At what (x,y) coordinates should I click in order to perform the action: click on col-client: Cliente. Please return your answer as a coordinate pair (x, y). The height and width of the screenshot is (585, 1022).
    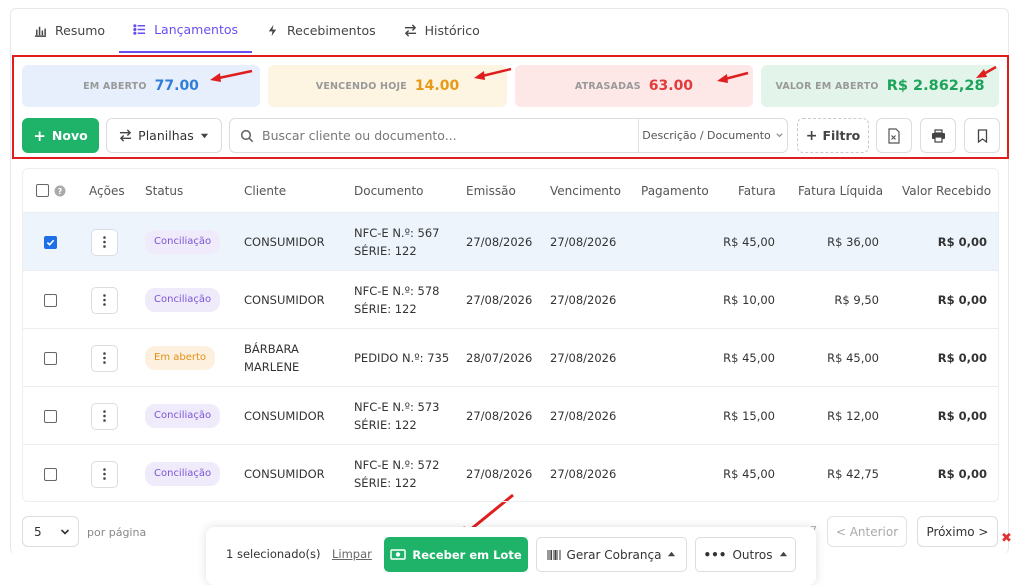
    Looking at the image, I should click on (265, 190).